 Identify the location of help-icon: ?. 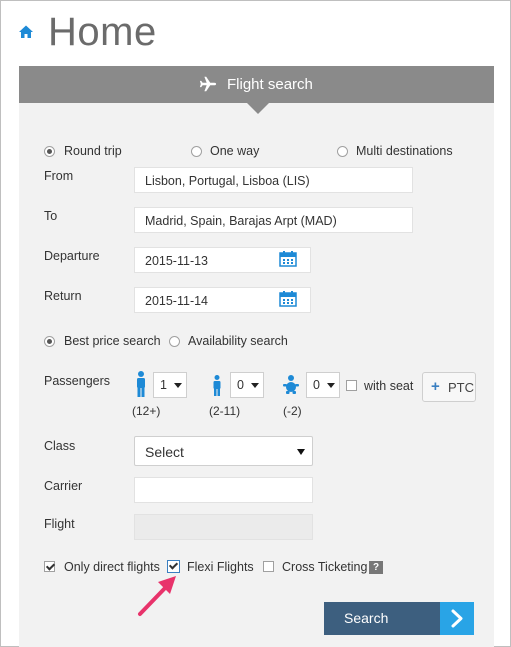
(376, 567).